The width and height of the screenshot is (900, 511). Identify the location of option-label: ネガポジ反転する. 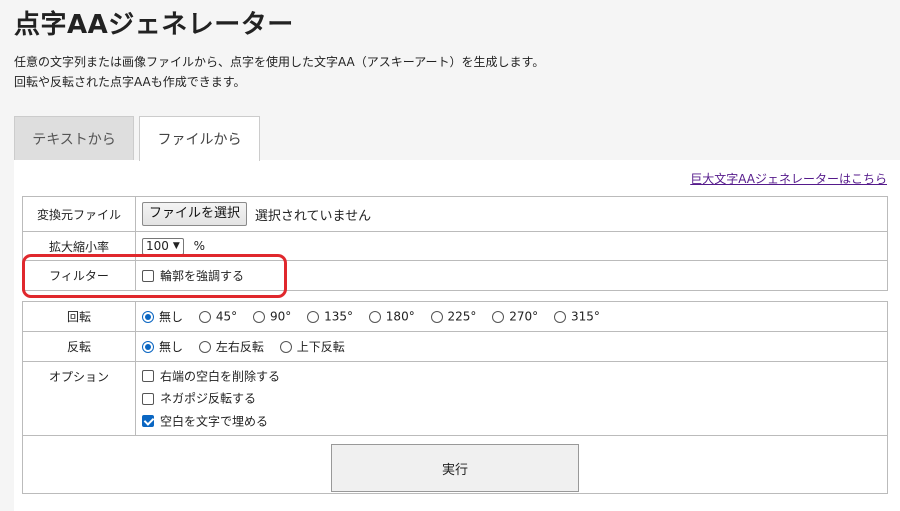
(208, 398).